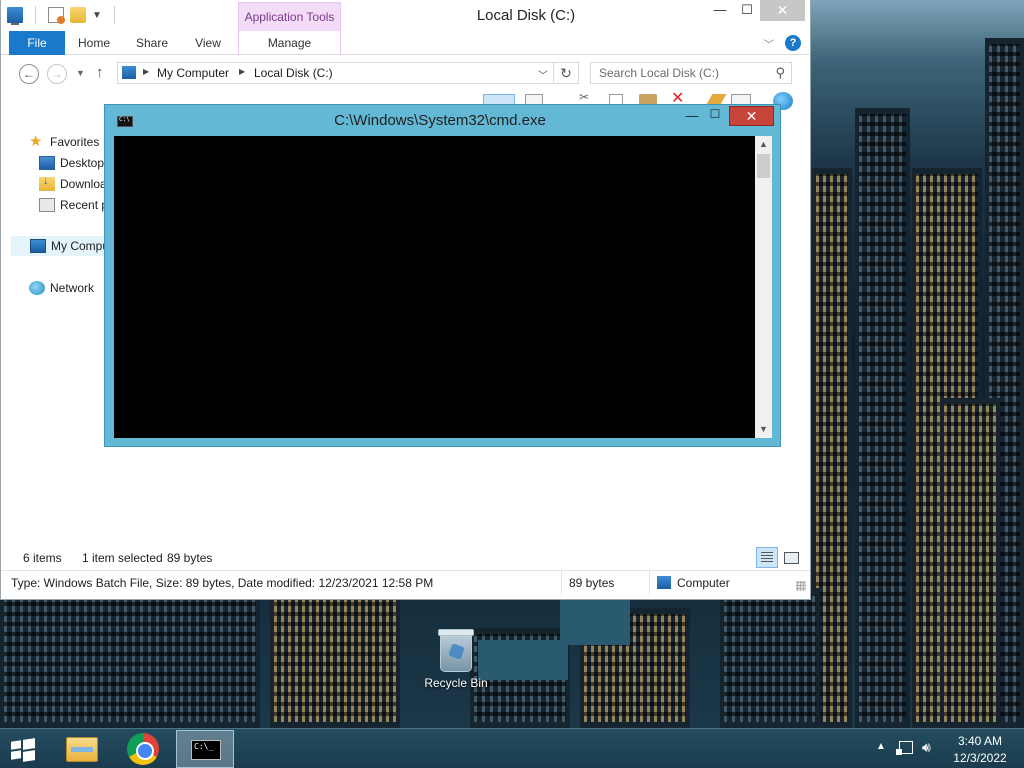  Describe the element at coordinates (100, 72) in the screenshot. I see `up-button: ↑` at that location.